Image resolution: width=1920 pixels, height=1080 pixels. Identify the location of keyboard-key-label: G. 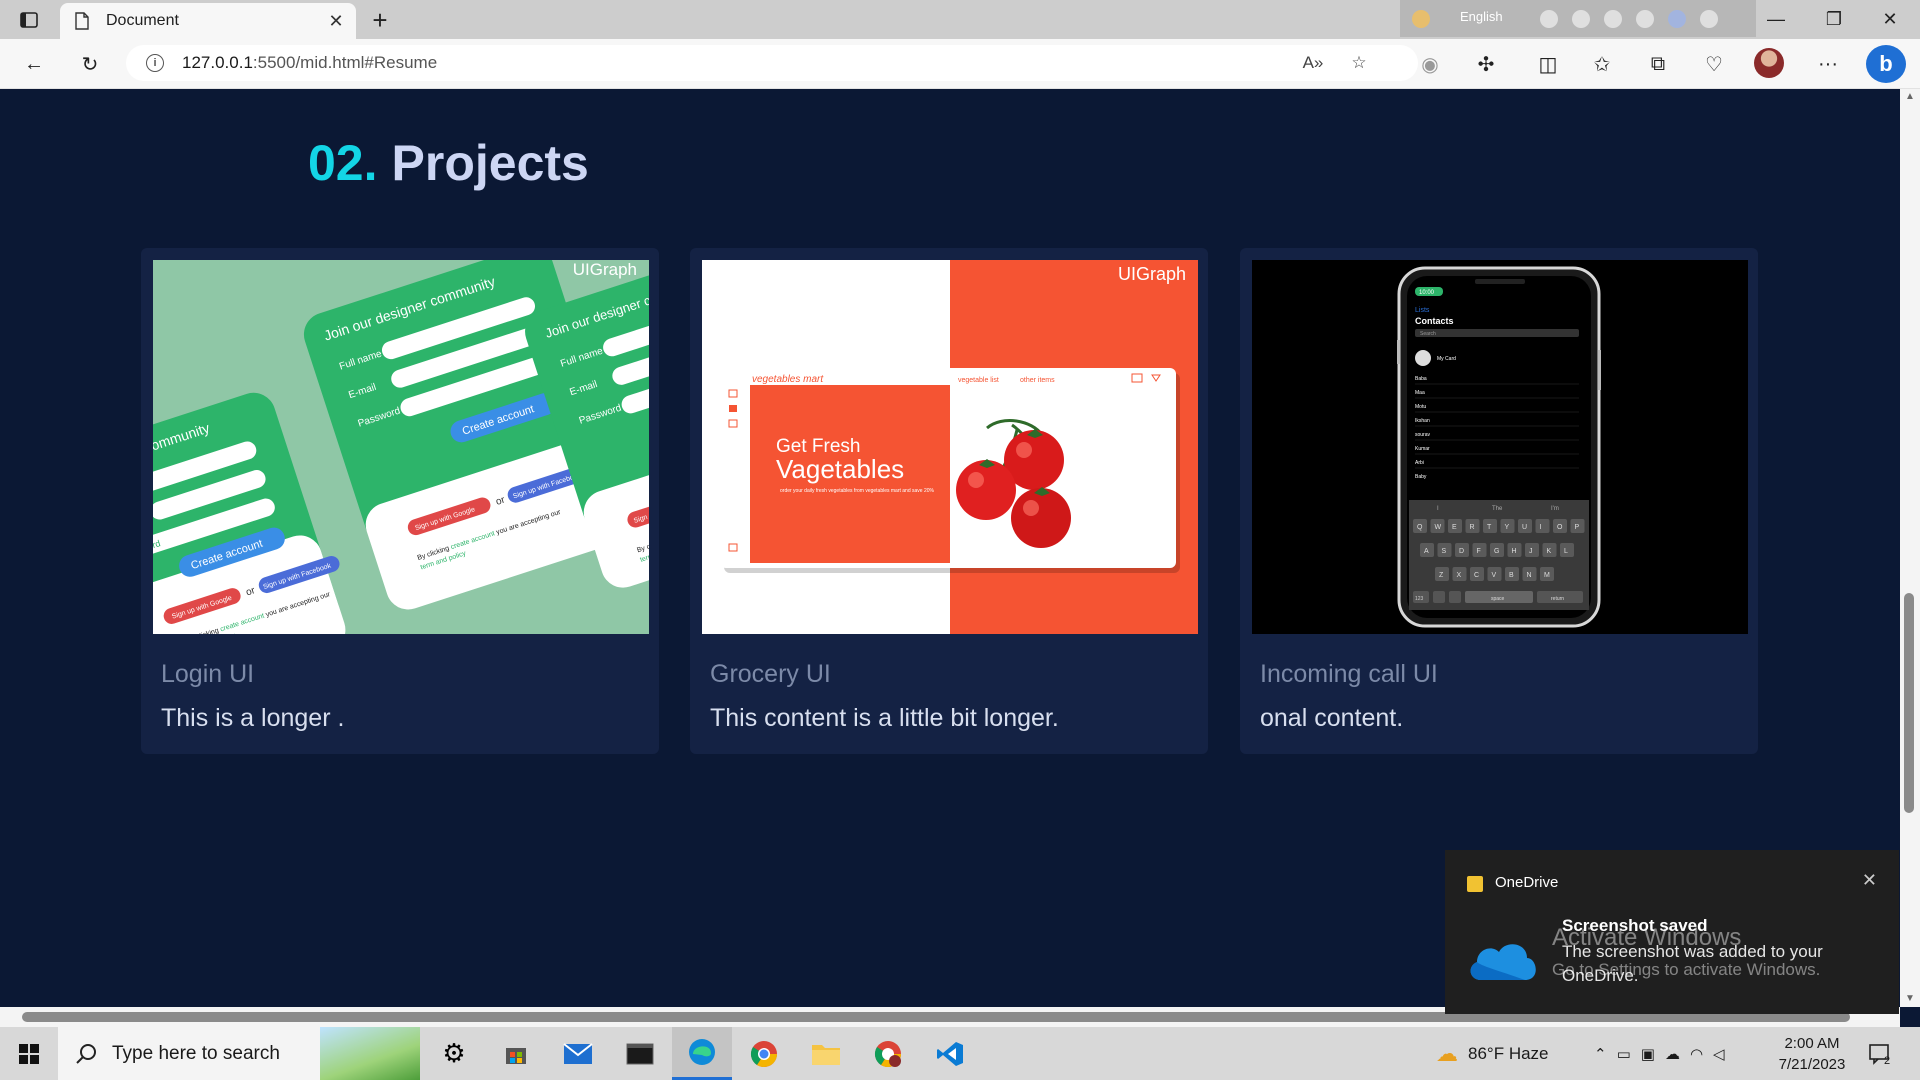
(1496, 551).